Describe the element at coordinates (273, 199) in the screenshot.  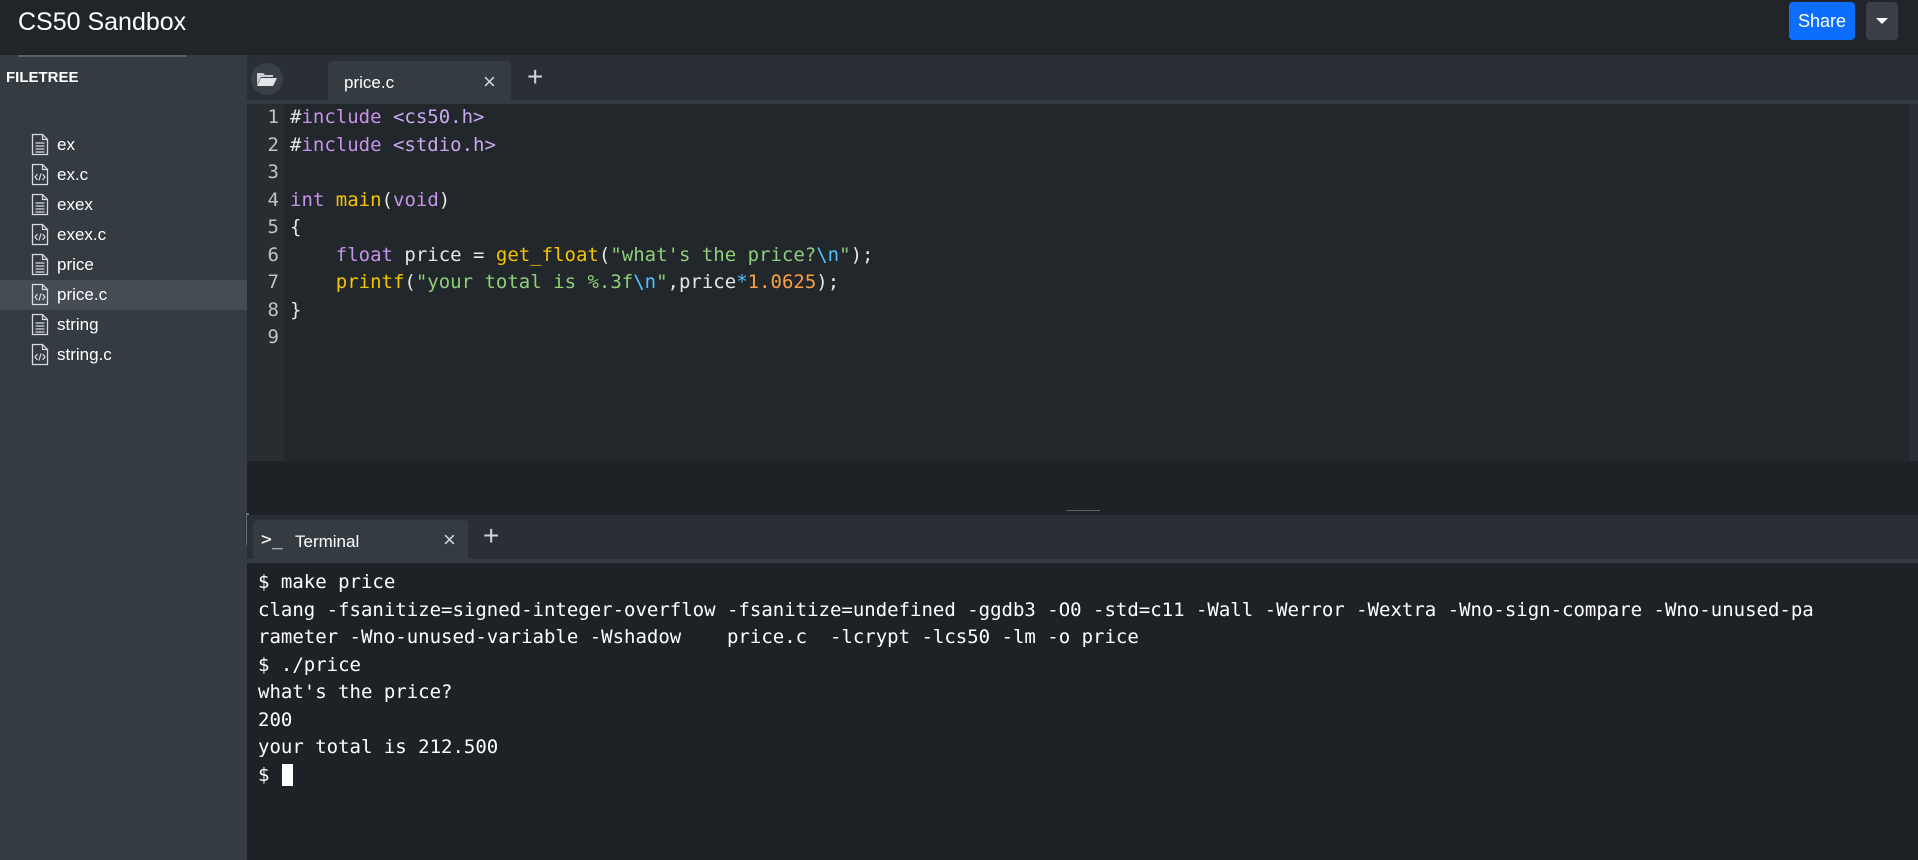
I see `line-number: 4` at that location.